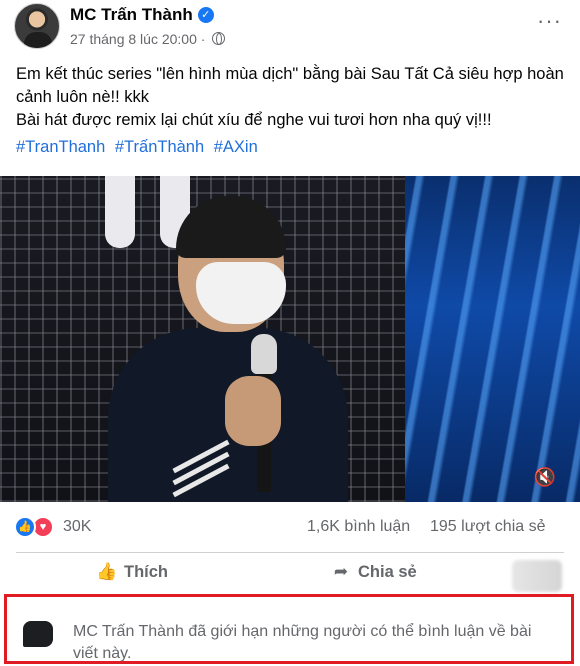 The image size is (580, 666). Describe the element at coordinates (120, 212) in the screenshot. I see `stage-light` at that location.